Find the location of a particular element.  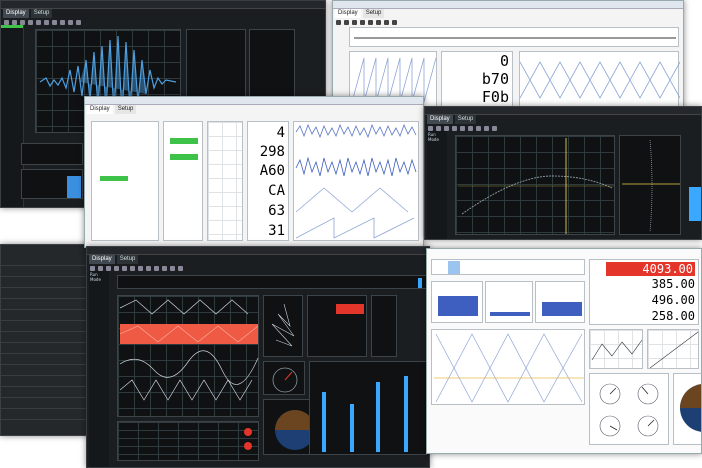

data-grid is located at coordinates (188, 441).